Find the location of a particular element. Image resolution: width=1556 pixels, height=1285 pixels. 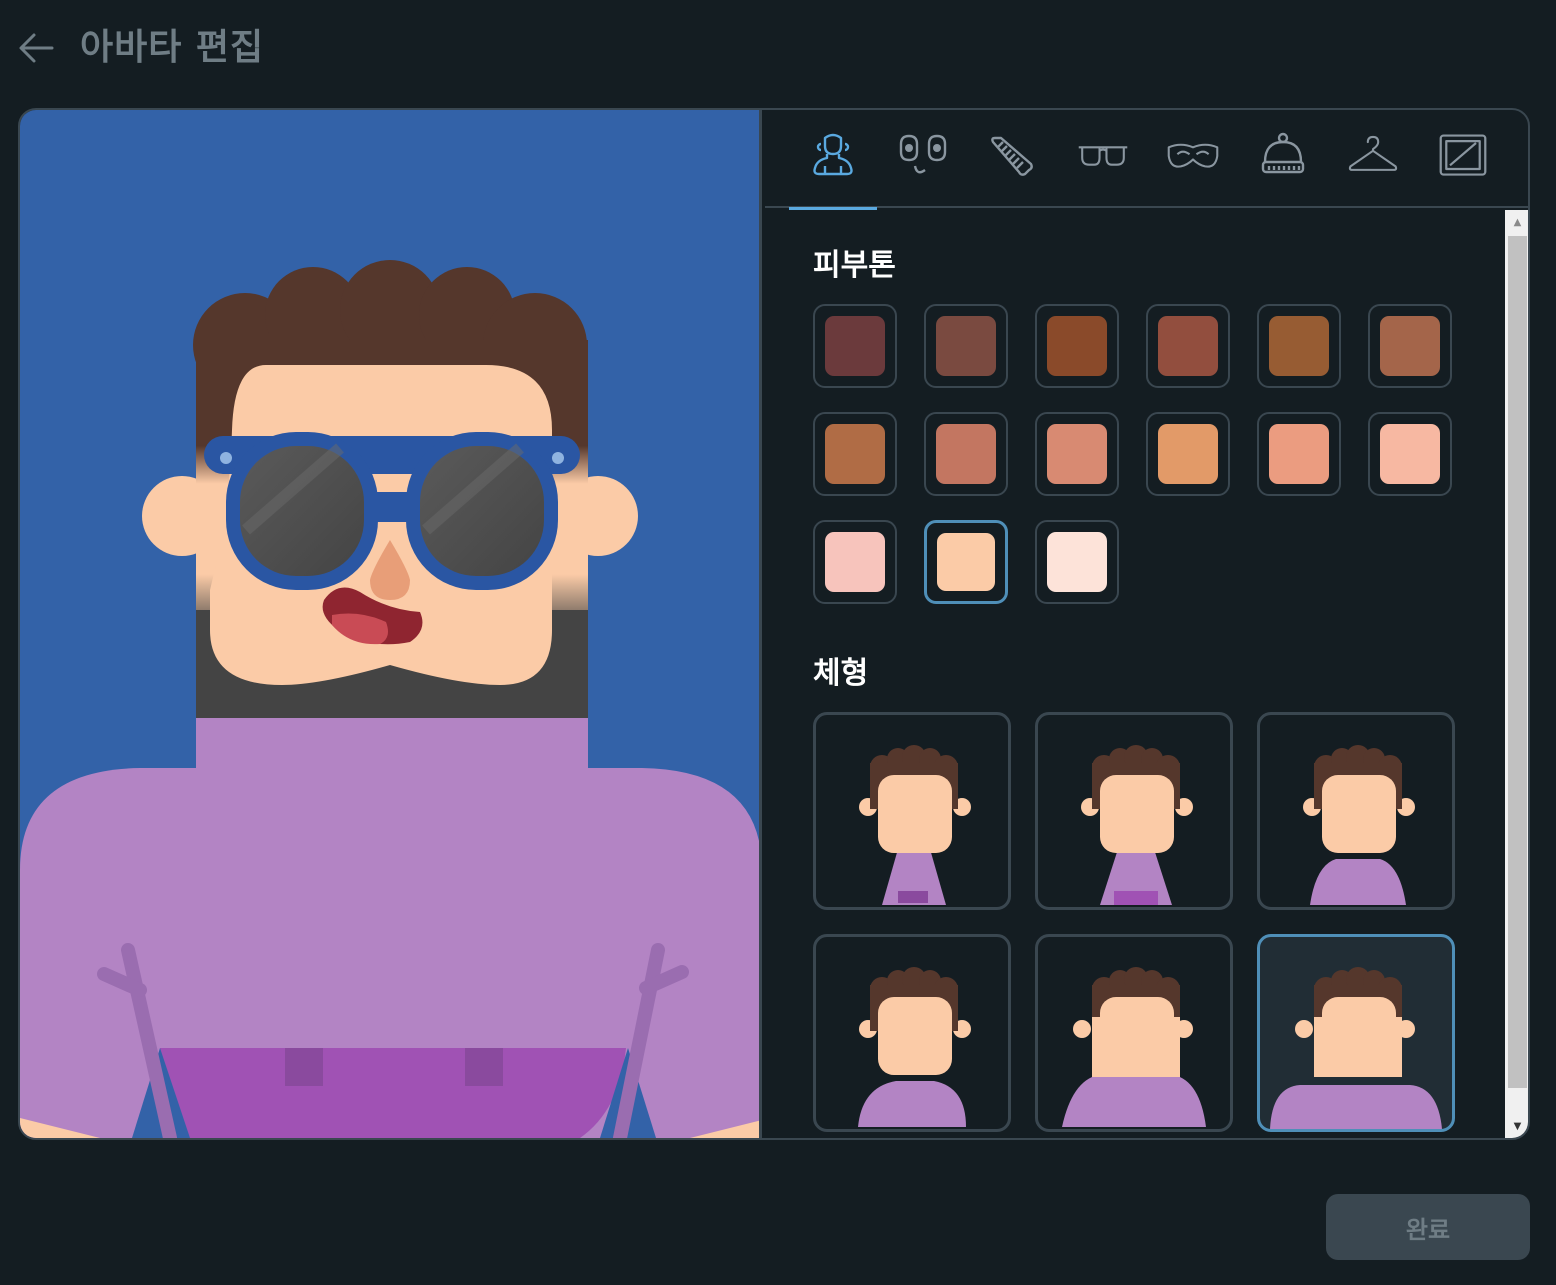

scroll-up-arrow-icon: ▲ is located at coordinates (1516, 222).